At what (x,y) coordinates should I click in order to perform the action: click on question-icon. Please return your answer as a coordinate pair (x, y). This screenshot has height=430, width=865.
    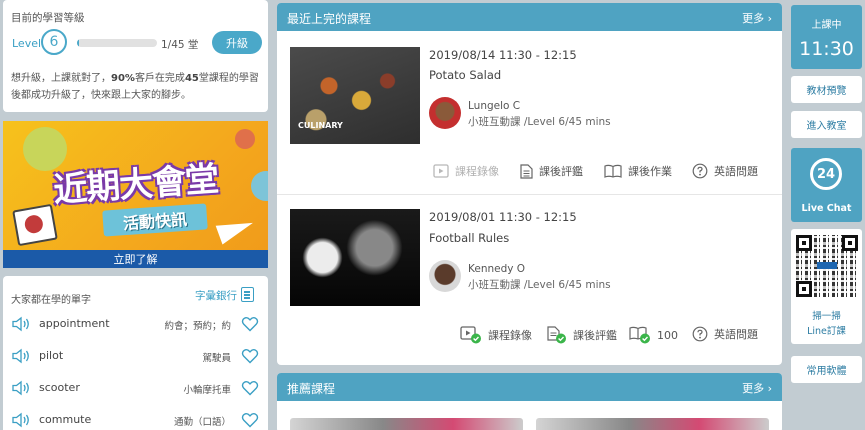
    Looking at the image, I should click on (700, 334).